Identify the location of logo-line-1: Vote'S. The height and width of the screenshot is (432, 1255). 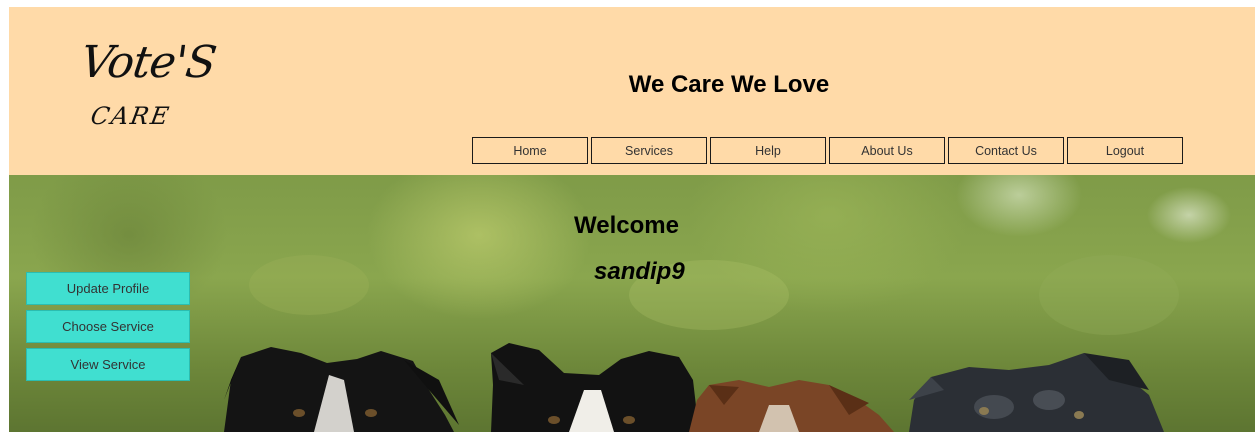
(148, 62).